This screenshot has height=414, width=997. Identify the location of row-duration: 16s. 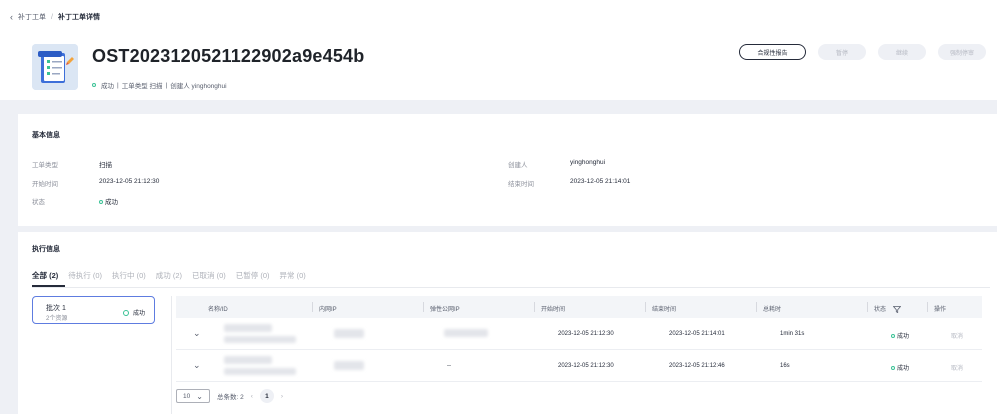
(785, 366).